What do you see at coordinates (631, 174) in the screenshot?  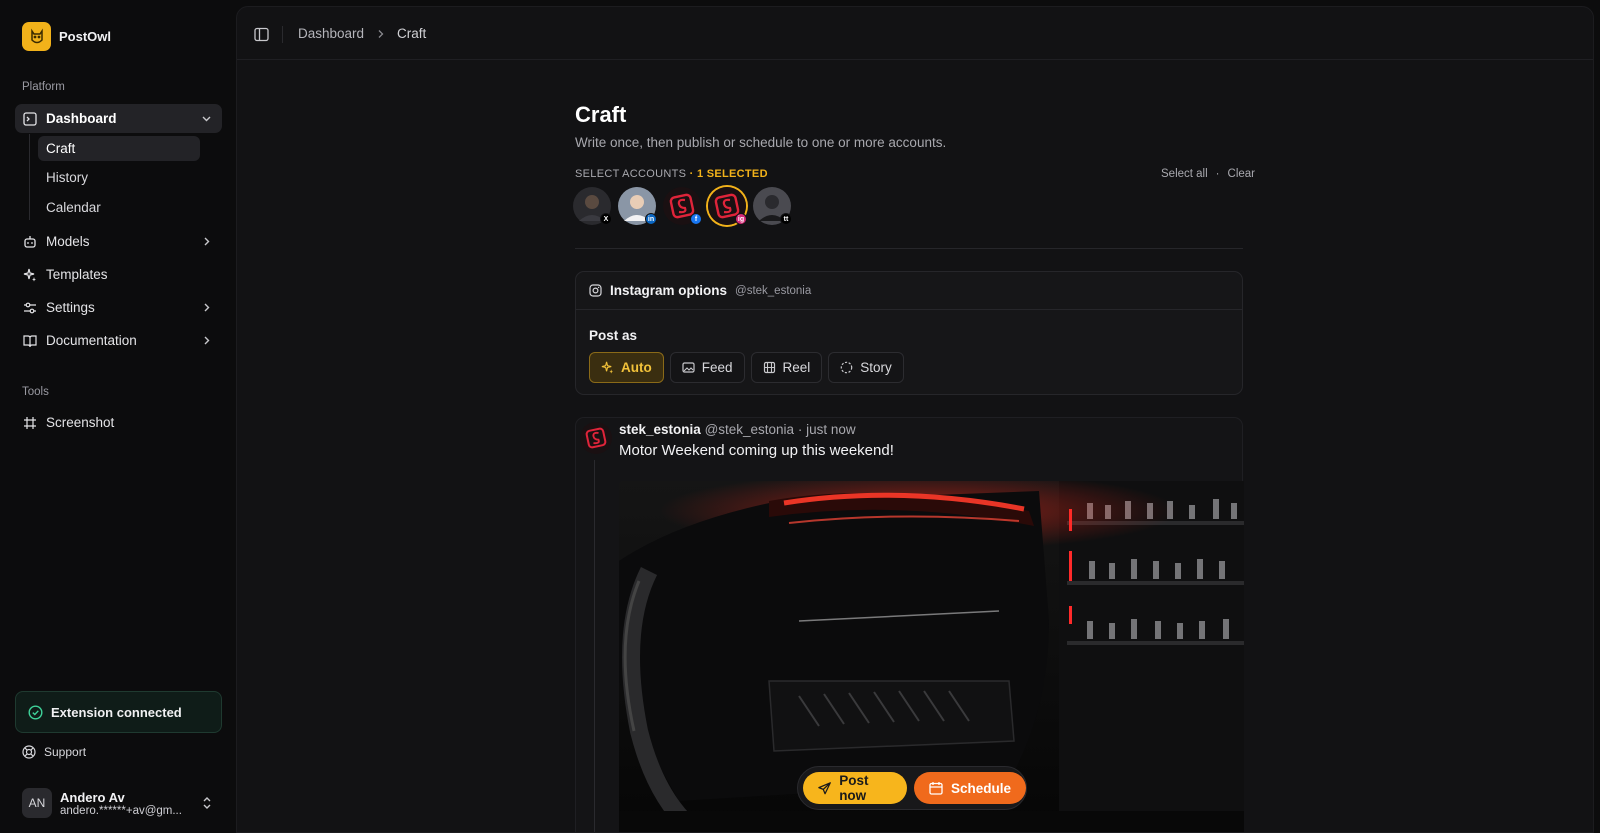 I see `select-accounts-text: SELECT ACCOUNTS` at bounding box center [631, 174].